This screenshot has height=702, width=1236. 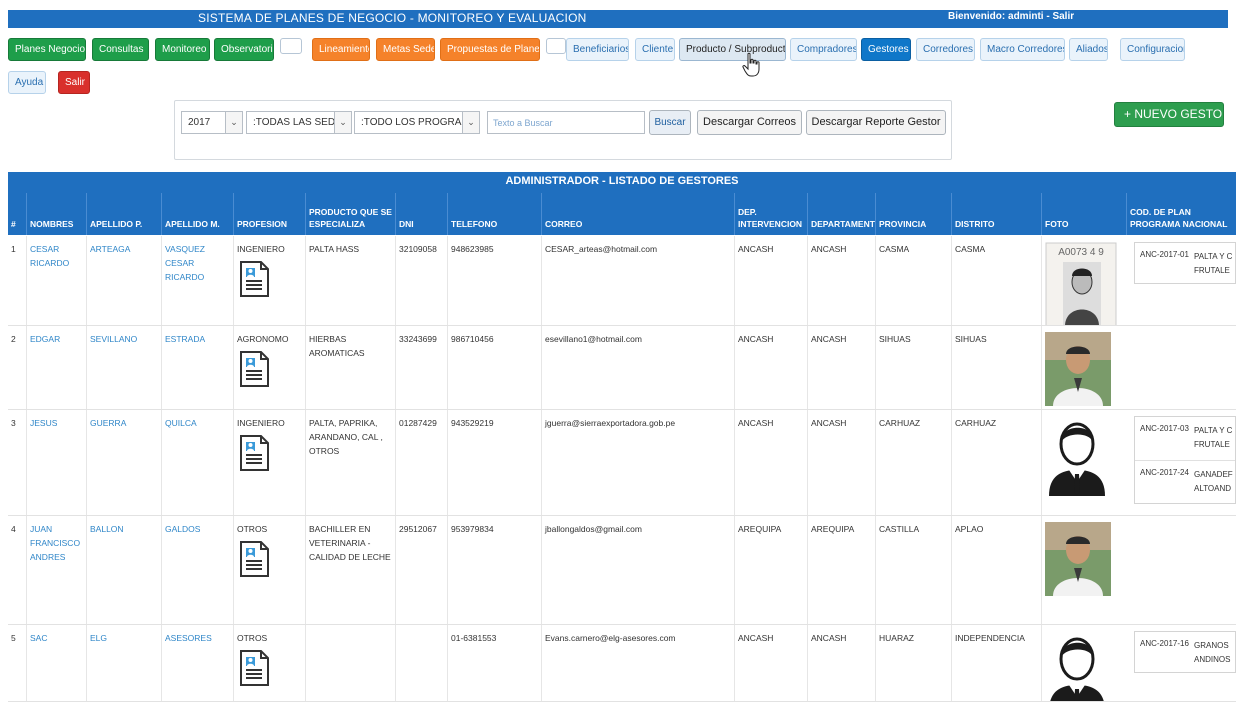 I want to click on nav-salir-button: Salir, so click(x=74, y=82).